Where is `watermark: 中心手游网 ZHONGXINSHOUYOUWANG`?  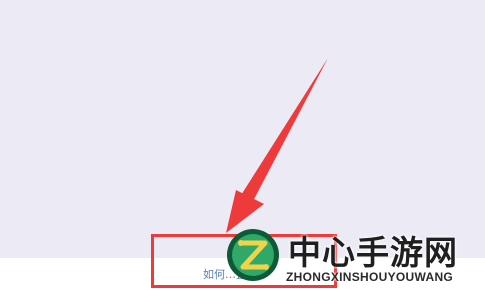 watermark: 中心手游网 ZHONGXINSHOUYOUWANG is located at coordinates (354, 257).